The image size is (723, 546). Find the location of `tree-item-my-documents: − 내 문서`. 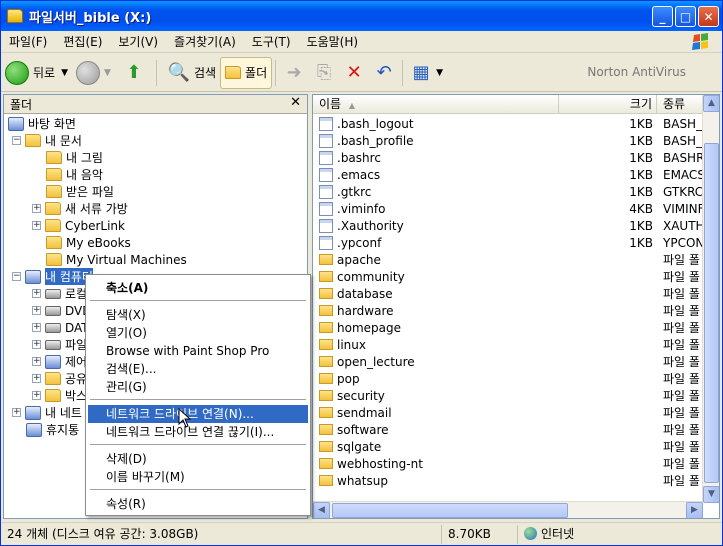

tree-item-my-documents: − 내 문서 is located at coordinates (47, 140).